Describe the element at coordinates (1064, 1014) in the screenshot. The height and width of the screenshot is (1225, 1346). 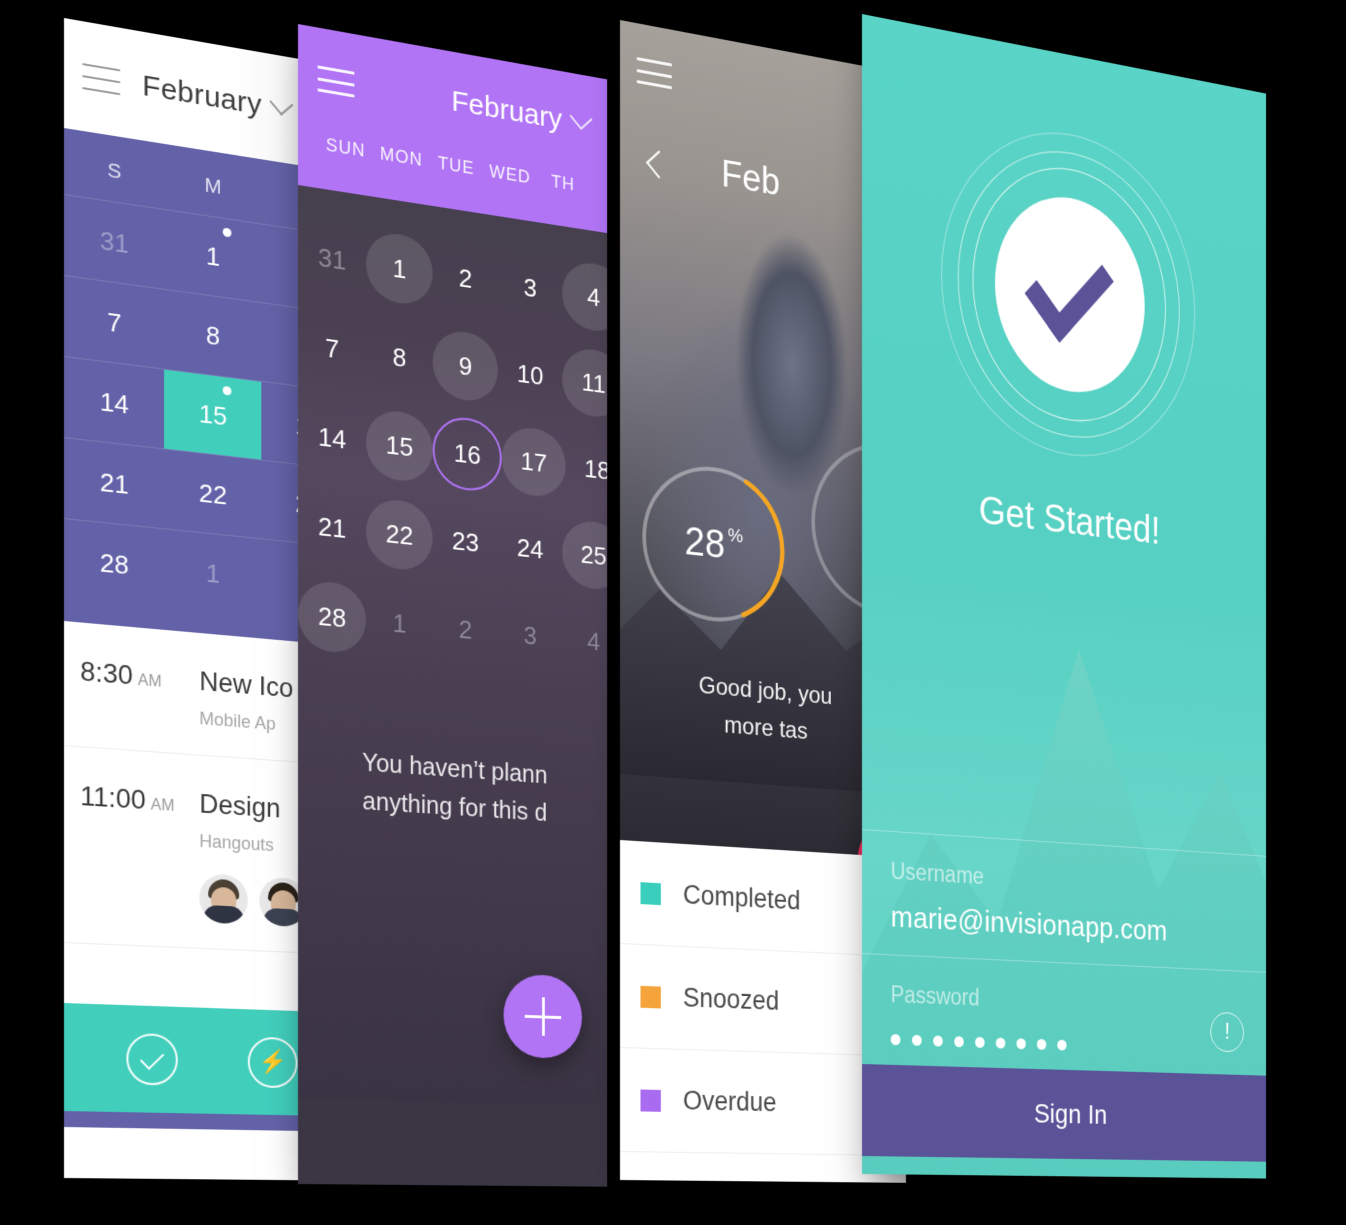
I see `password-field: Password !` at that location.